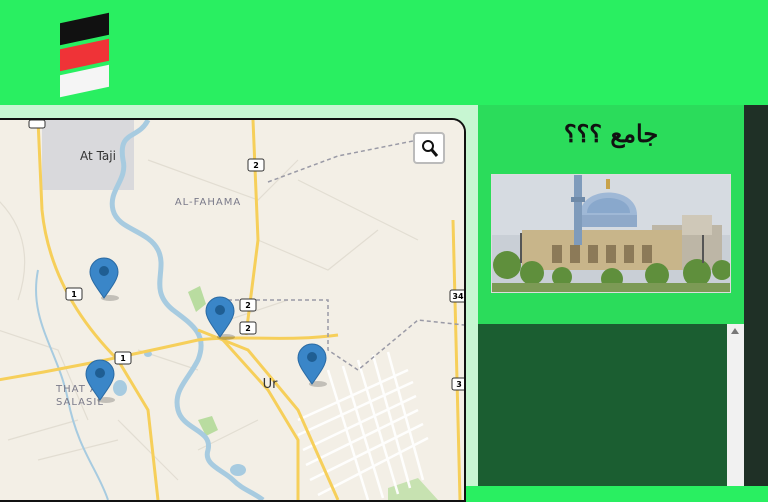 The height and width of the screenshot is (502, 768). What do you see at coordinates (735, 331) in the screenshot?
I see `scroll-up-arrow-icon` at bounding box center [735, 331].